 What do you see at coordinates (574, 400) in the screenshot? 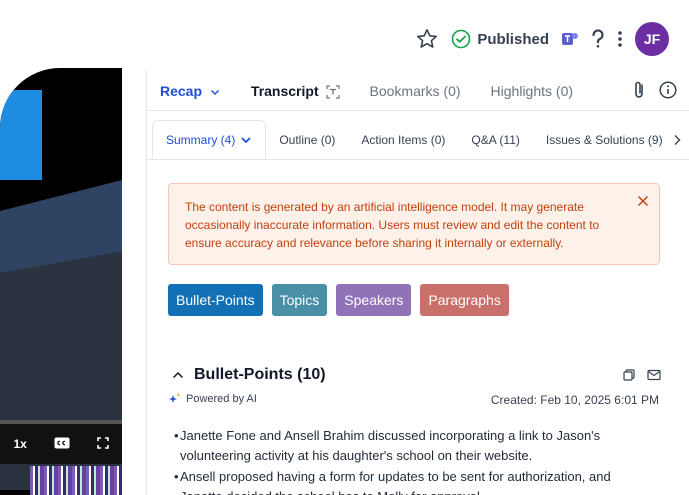
I see `created-timestamp: Created: Feb 10, 2025 6:01 PM` at bounding box center [574, 400].